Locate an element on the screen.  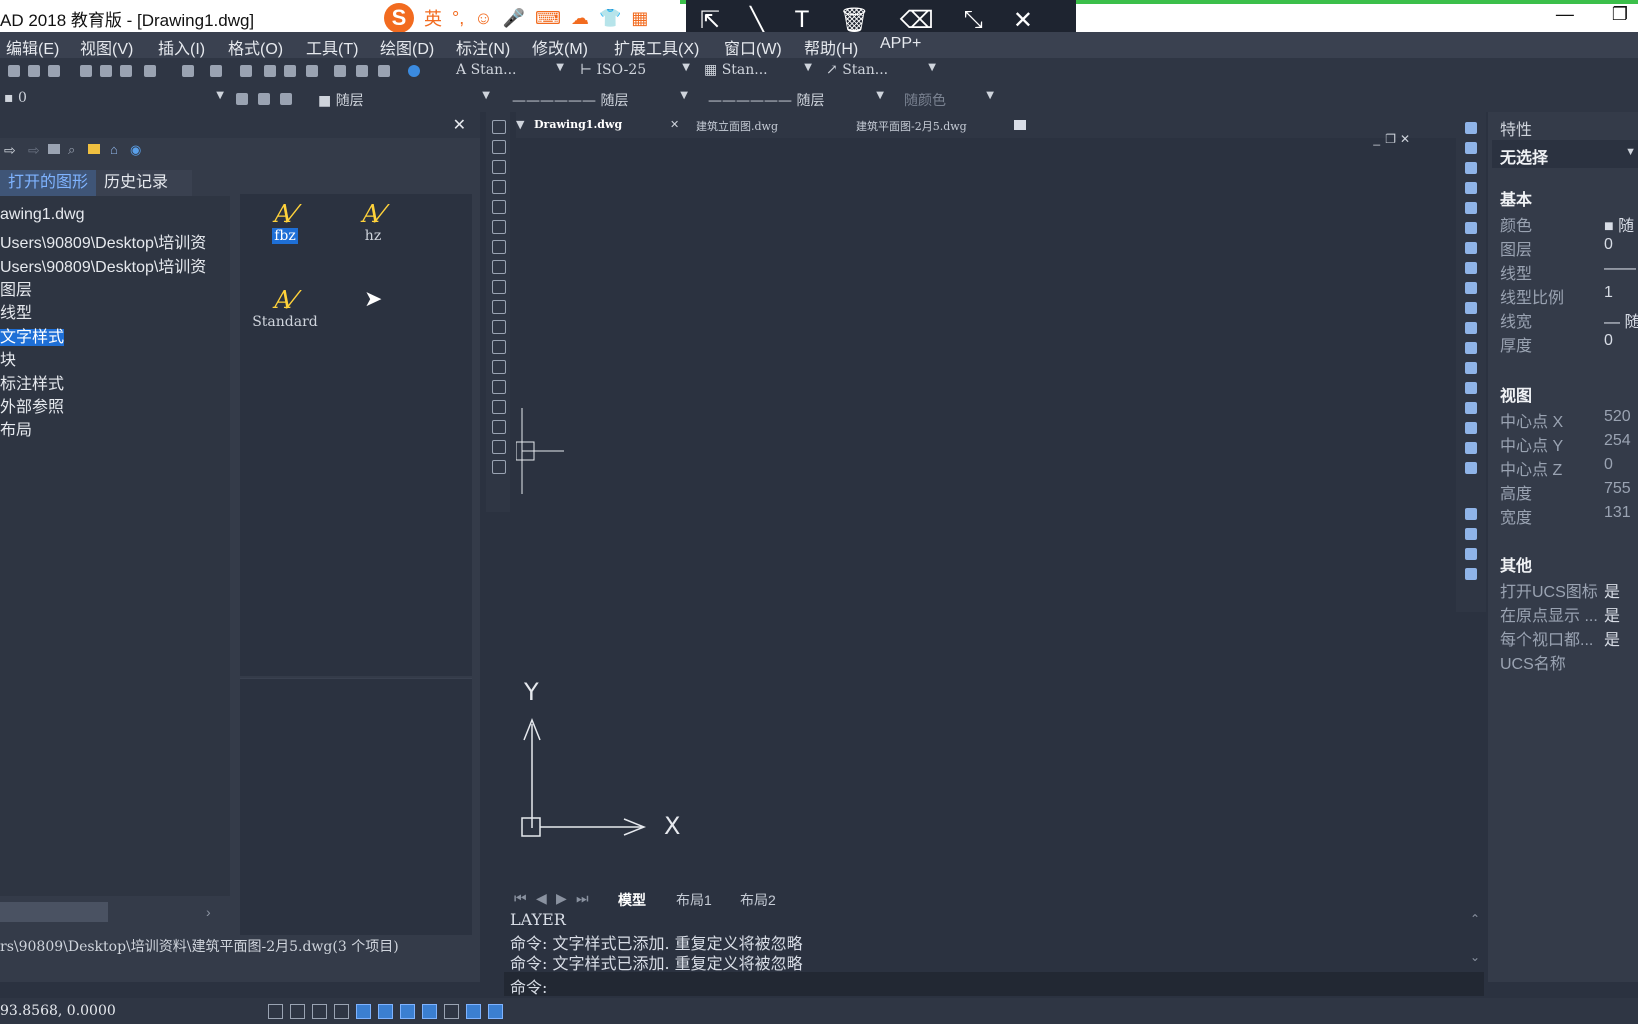
draworder-above-icon is located at coordinates (1471, 554).